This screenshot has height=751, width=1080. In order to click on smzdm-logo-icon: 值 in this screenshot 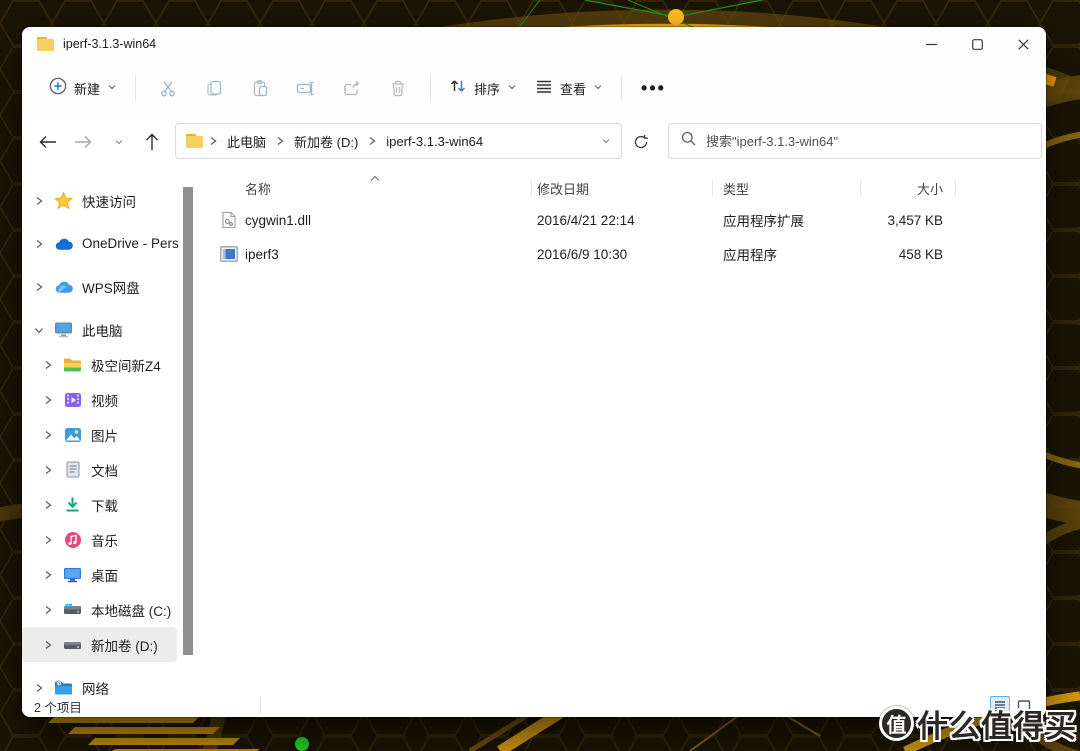, I will do `click(896, 723)`.